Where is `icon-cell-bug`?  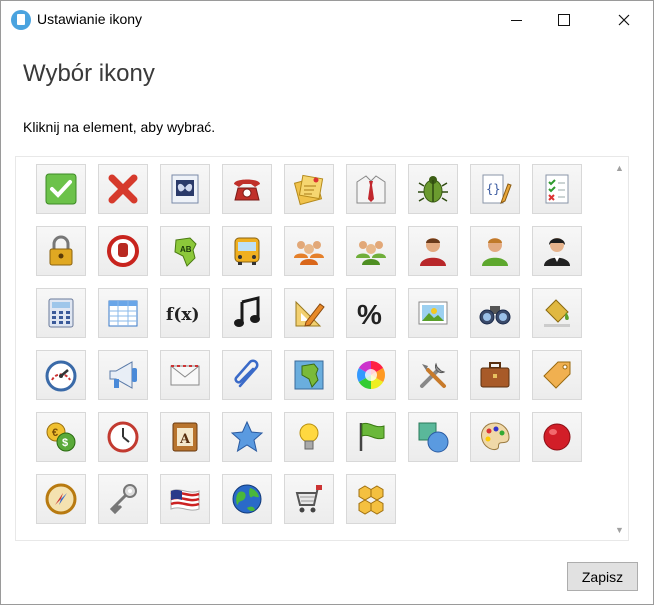 icon-cell-bug is located at coordinates (433, 189).